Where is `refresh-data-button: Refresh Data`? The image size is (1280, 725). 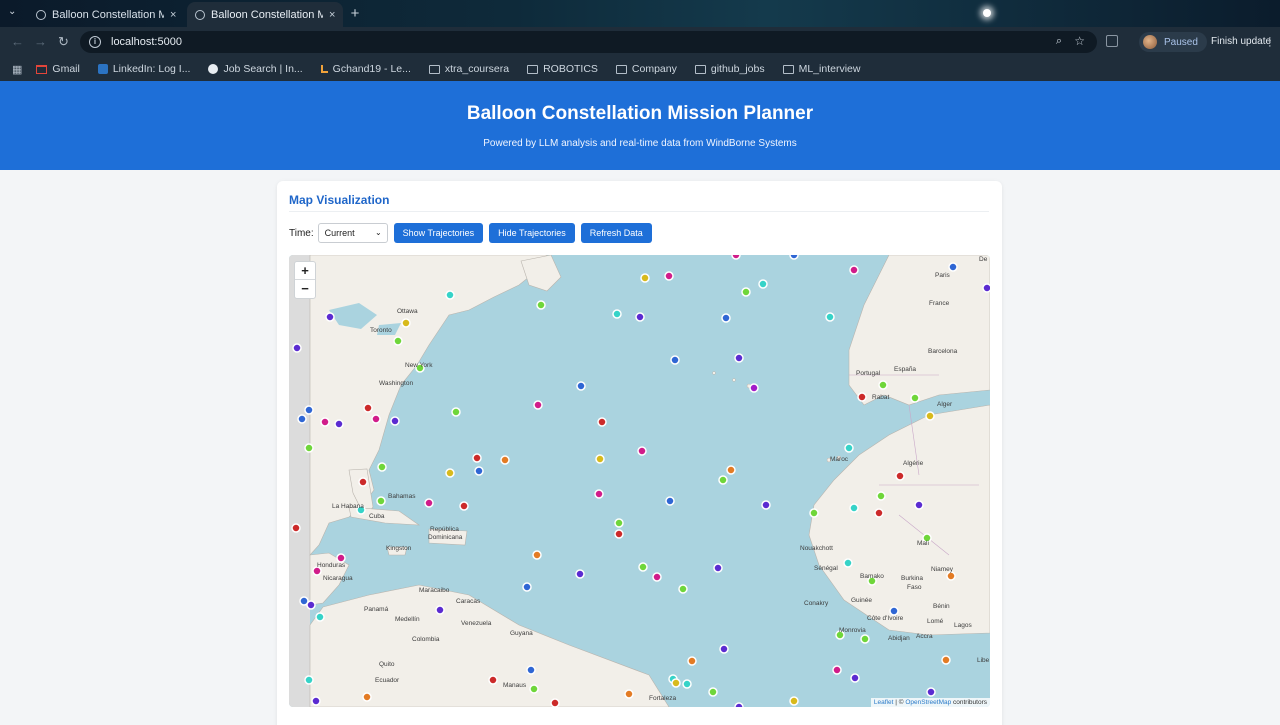 refresh-data-button: Refresh Data is located at coordinates (616, 233).